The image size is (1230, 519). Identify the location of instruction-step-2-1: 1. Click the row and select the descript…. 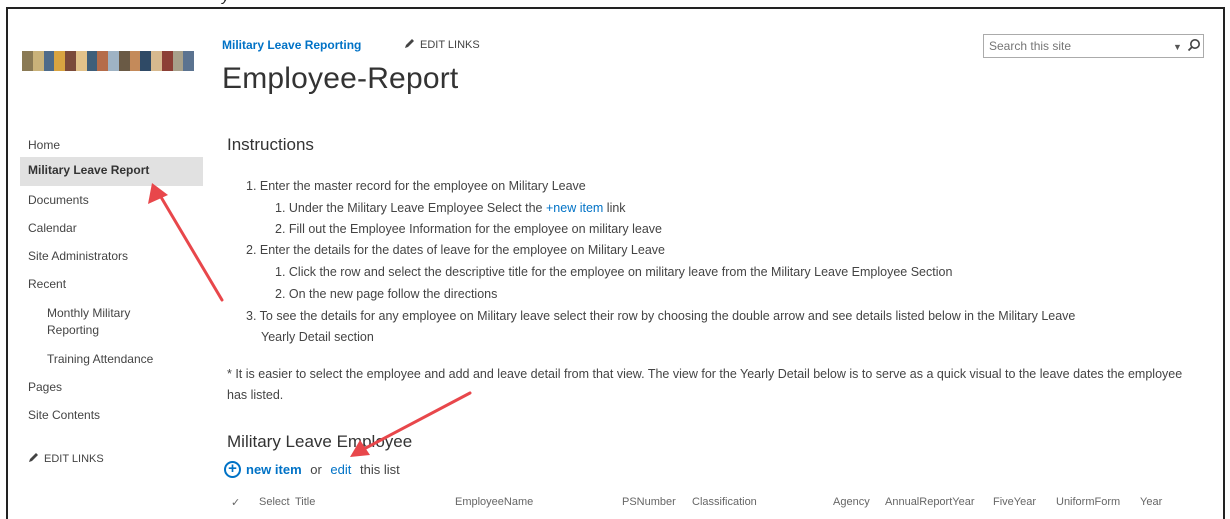
(614, 272).